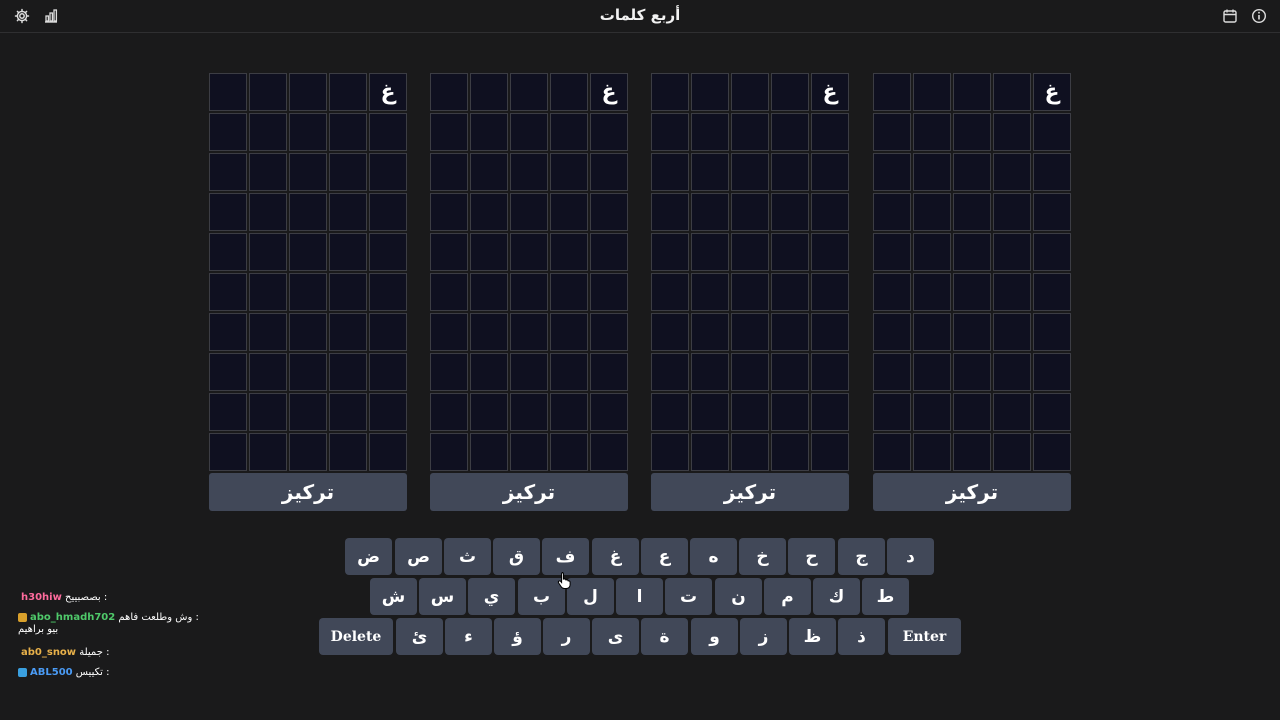 The image size is (1280, 720). Describe the element at coordinates (1230, 16) in the screenshot. I see `calendar-icon` at that location.